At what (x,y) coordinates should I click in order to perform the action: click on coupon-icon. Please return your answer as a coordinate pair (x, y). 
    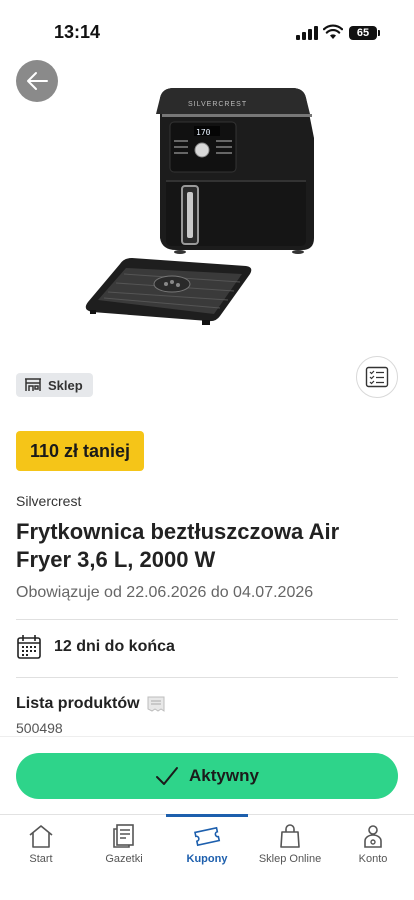
    Looking at the image, I should click on (207, 836).